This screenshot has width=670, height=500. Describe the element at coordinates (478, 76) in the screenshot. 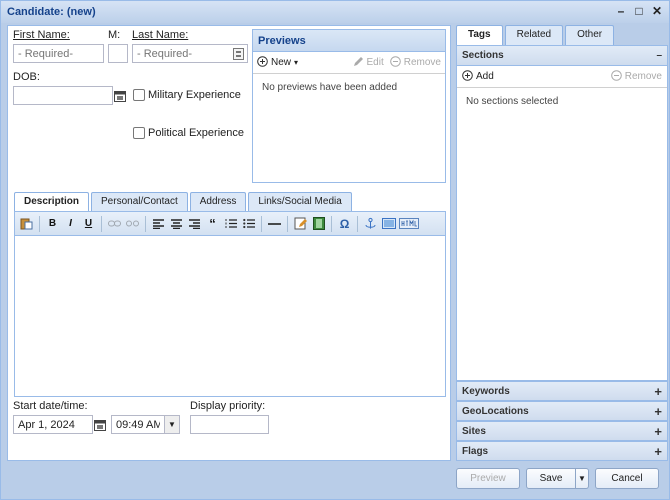

I see `add-section-button: Add` at that location.